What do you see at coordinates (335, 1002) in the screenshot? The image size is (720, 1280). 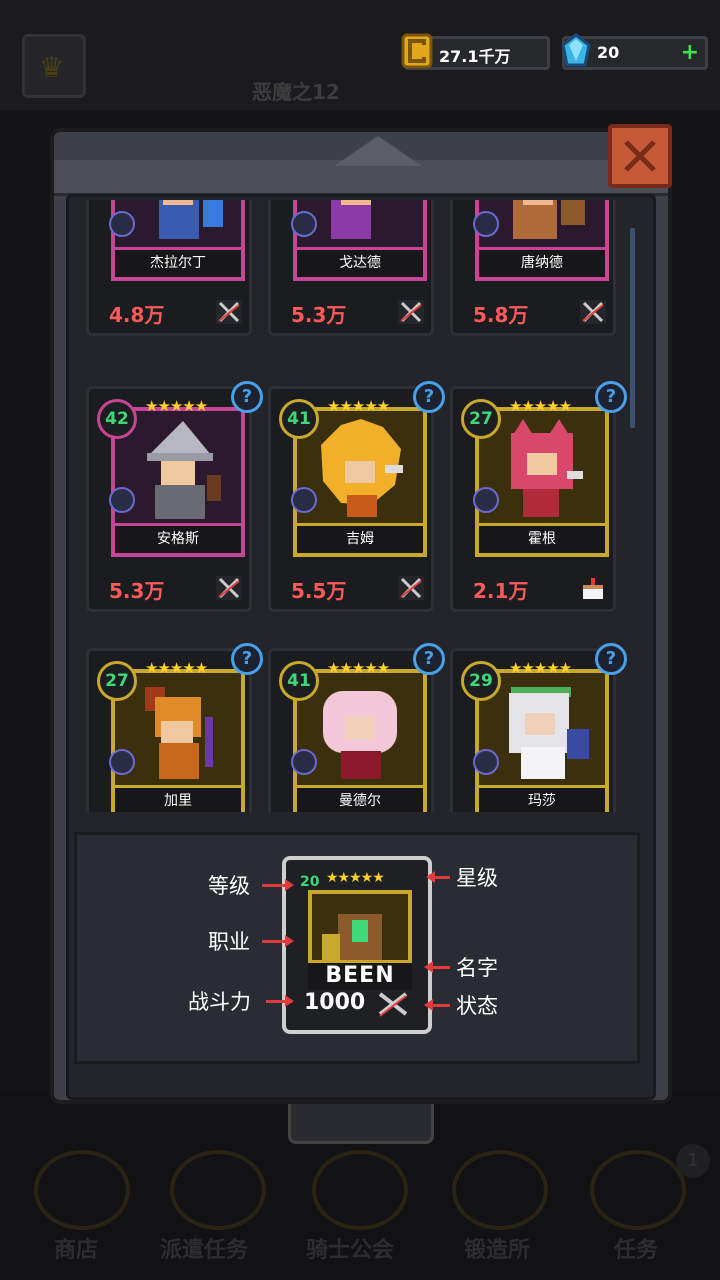 I see `legend-card-power: 1000` at bounding box center [335, 1002].